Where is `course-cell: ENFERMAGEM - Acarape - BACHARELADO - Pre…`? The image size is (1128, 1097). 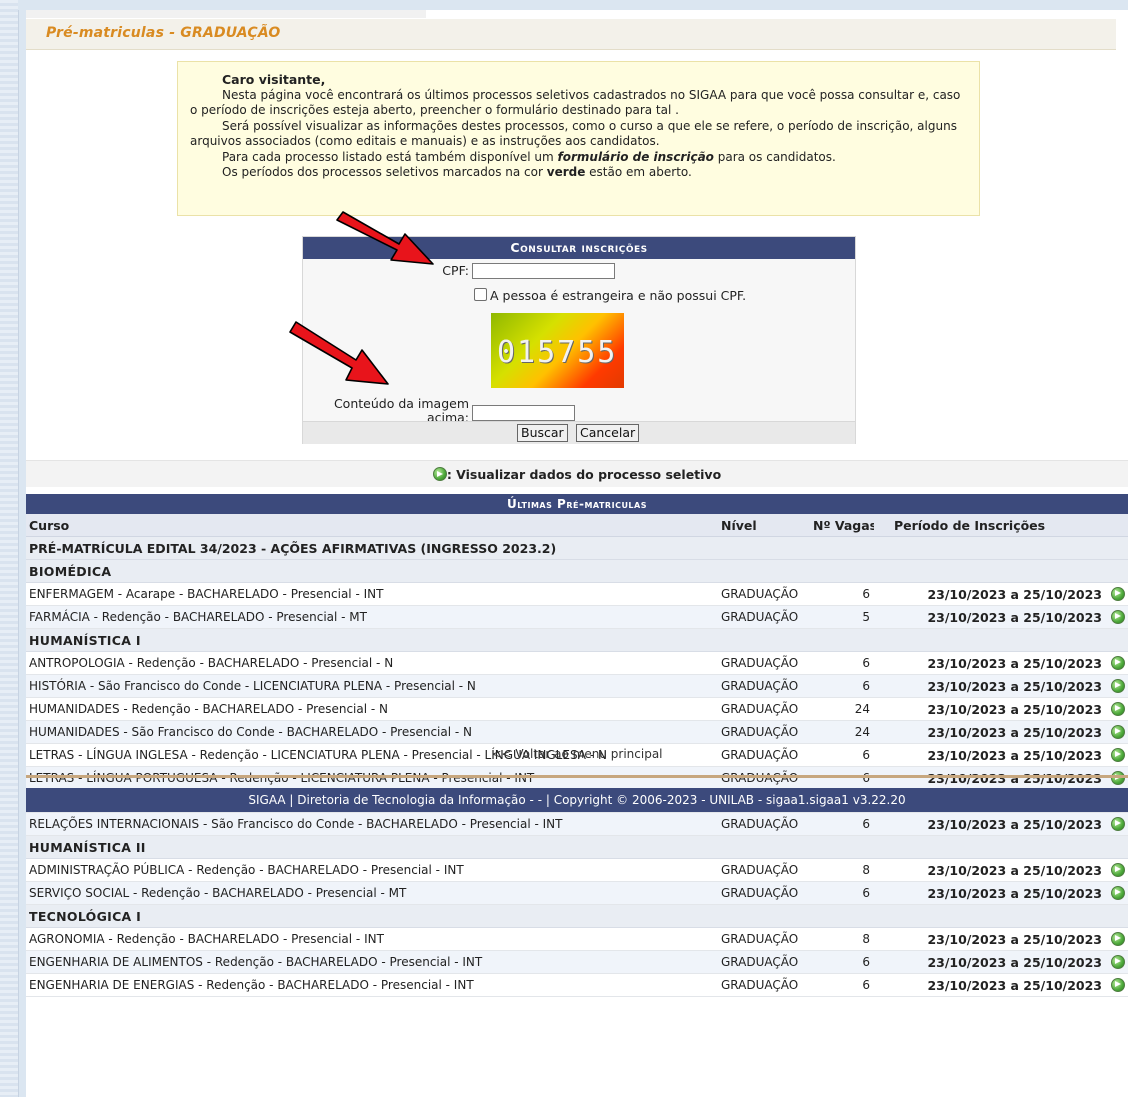 course-cell: ENFERMAGEM - Acarape - BACHARELADO - Pre… is located at coordinates (372, 594).